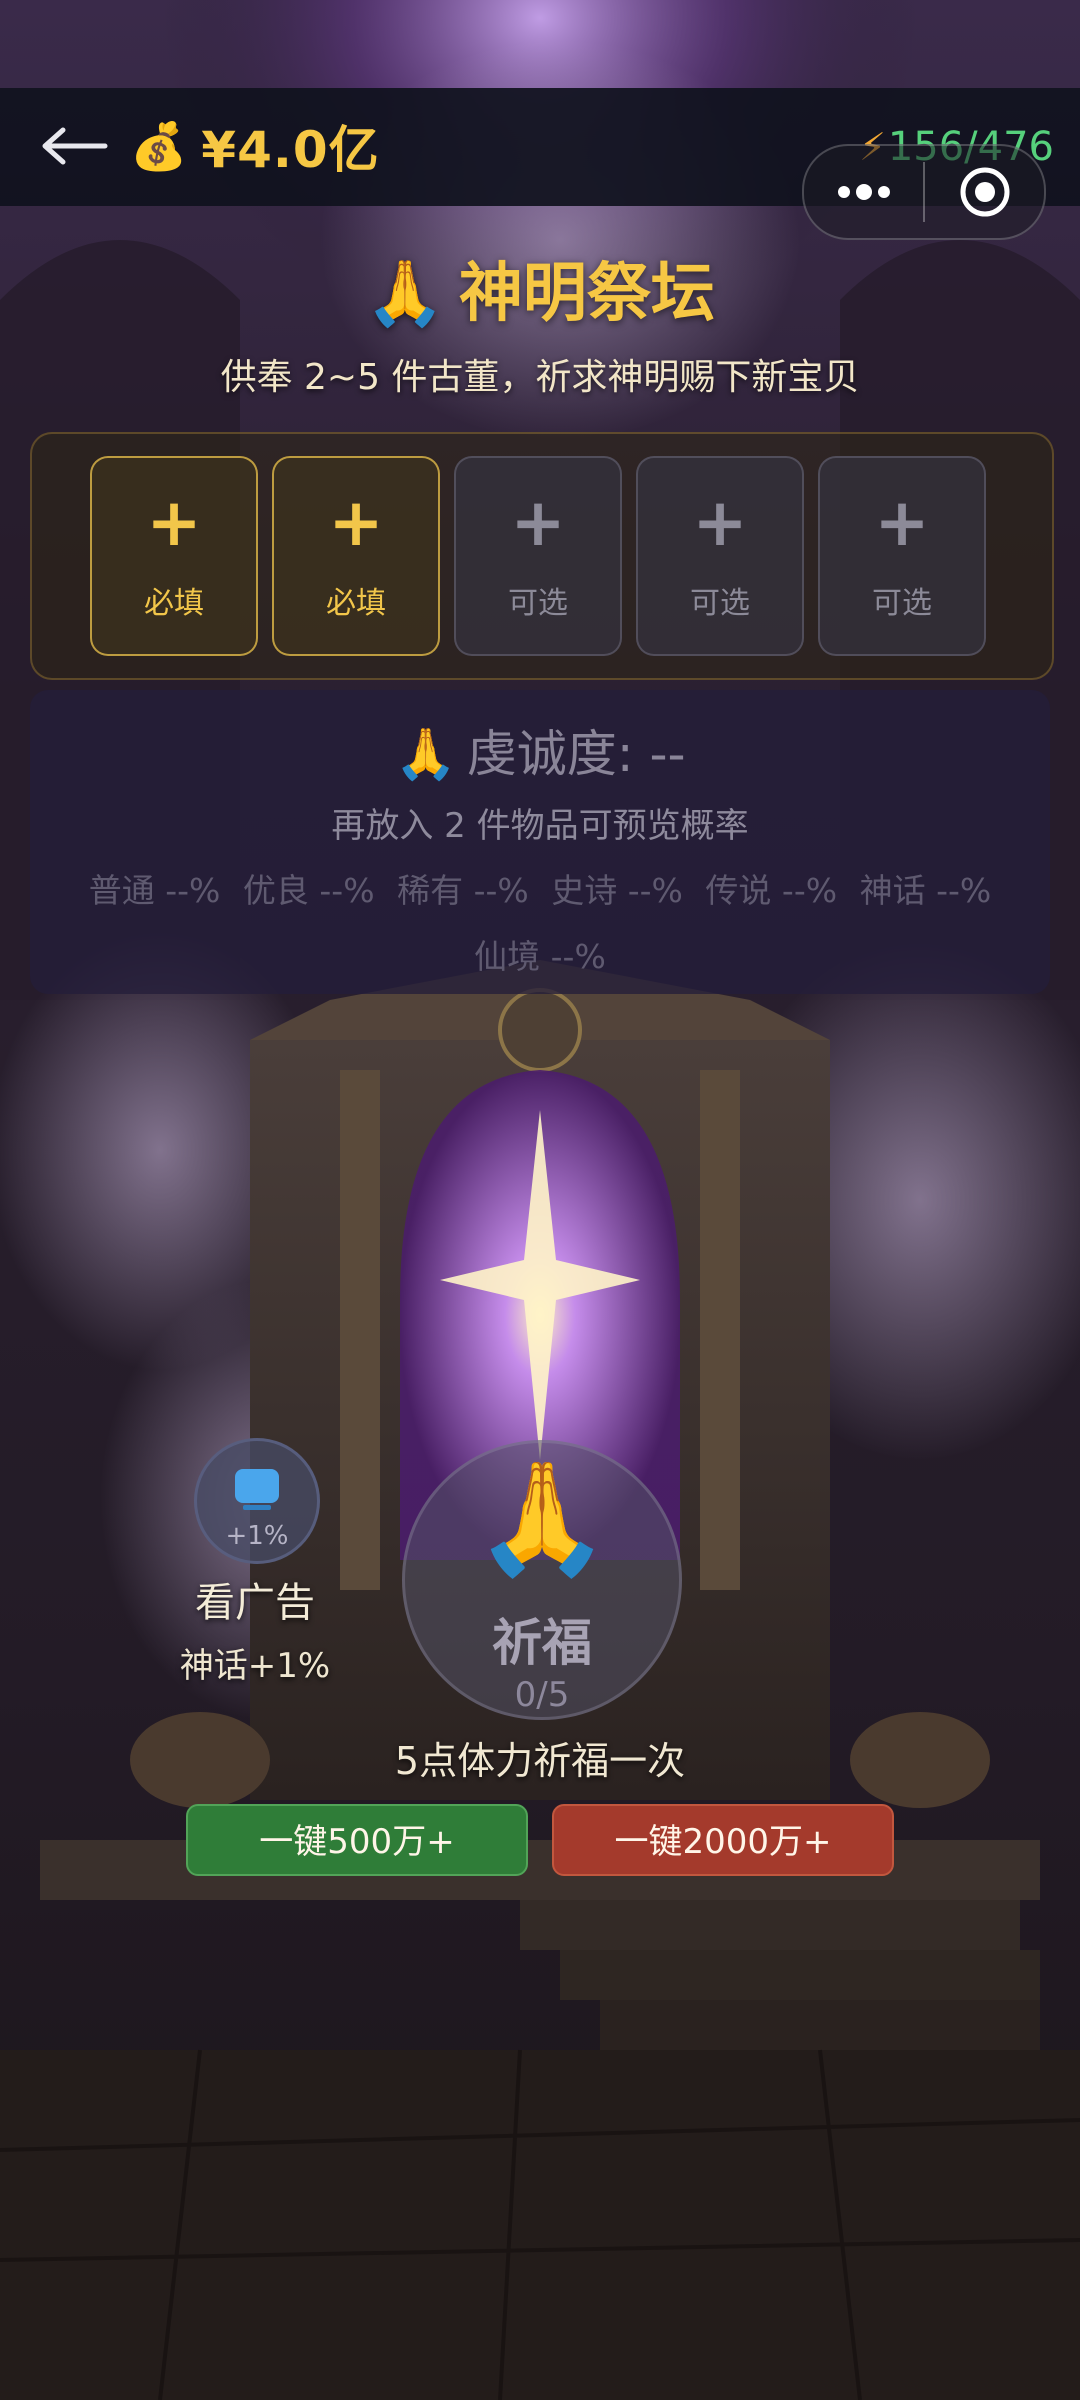 The width and height of the screenshot is (1080, 2400). I want to click on miniprogram-capsule, so click(924, 192).